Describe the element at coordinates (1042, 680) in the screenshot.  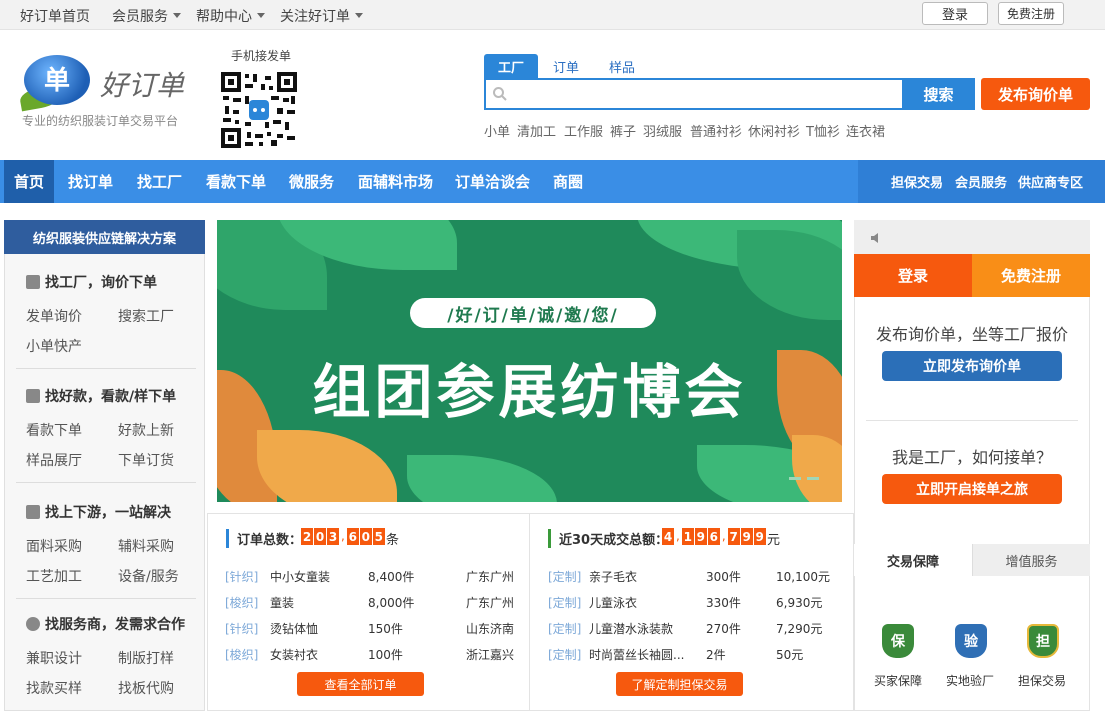
I see `escrow-label: 担保交易` at that location.